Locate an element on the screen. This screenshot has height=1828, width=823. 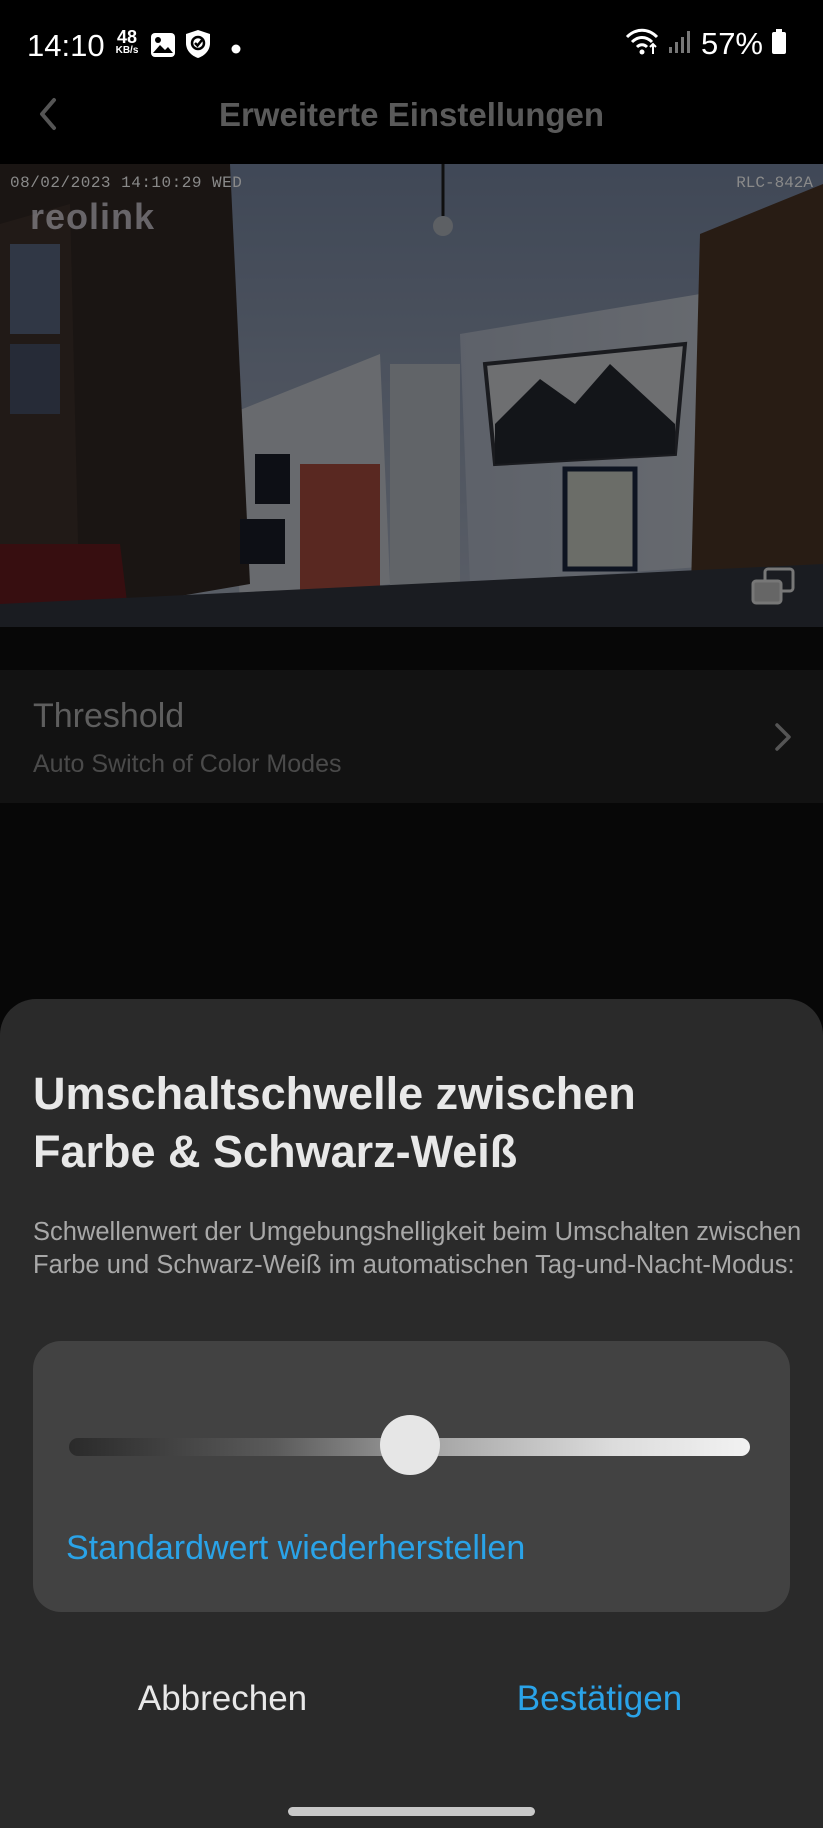
status-time: 14:10 is located at coordinates (66, 45).